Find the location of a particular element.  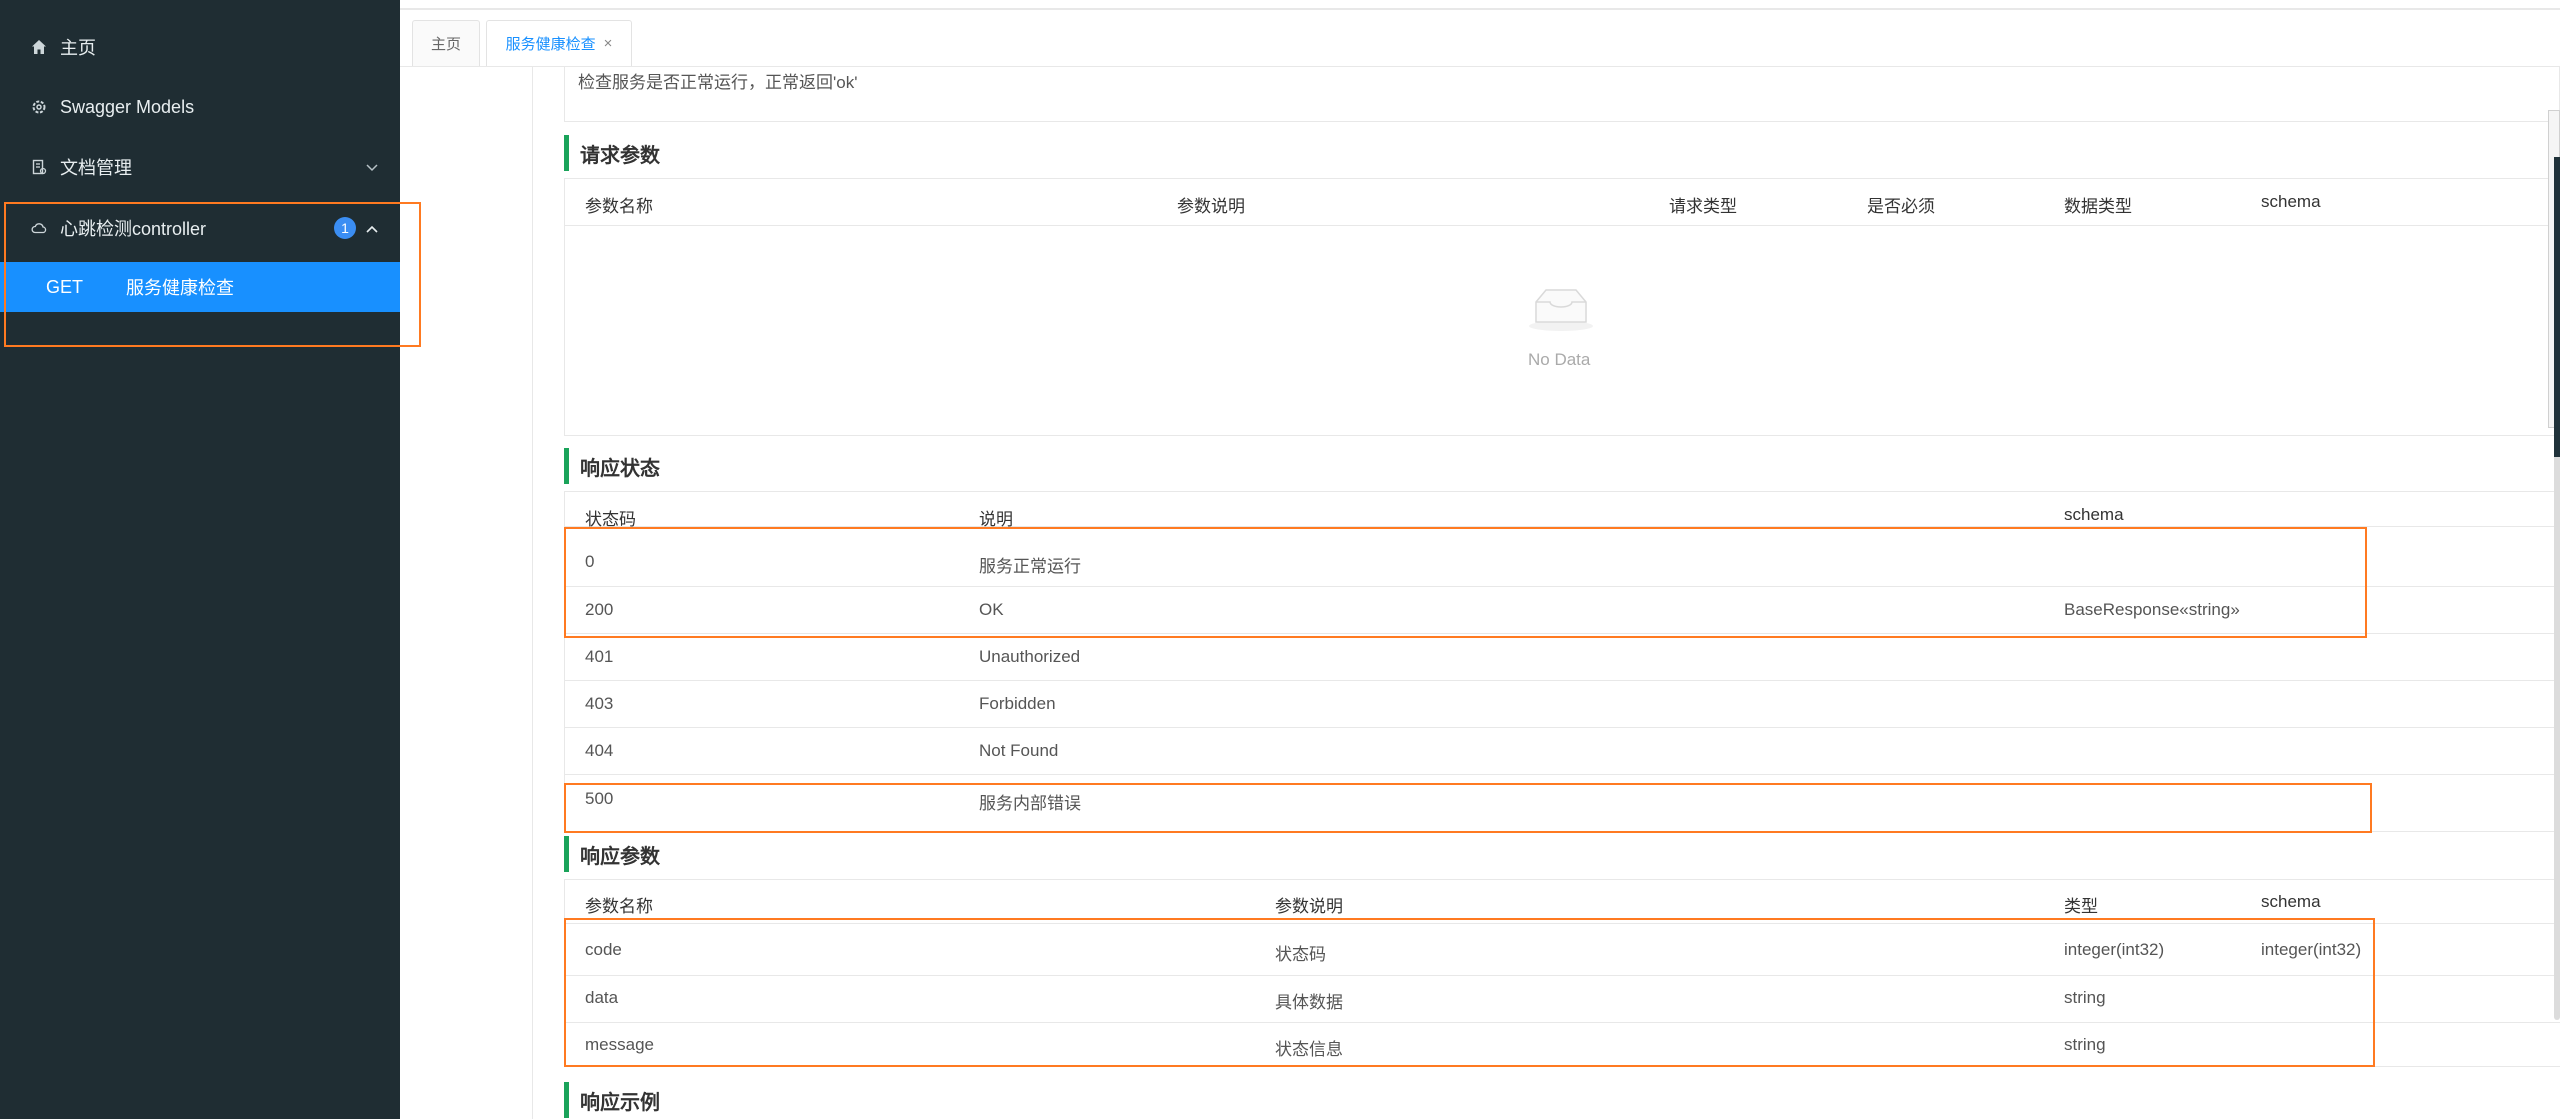

content-border is located at coordinates (532, 592).